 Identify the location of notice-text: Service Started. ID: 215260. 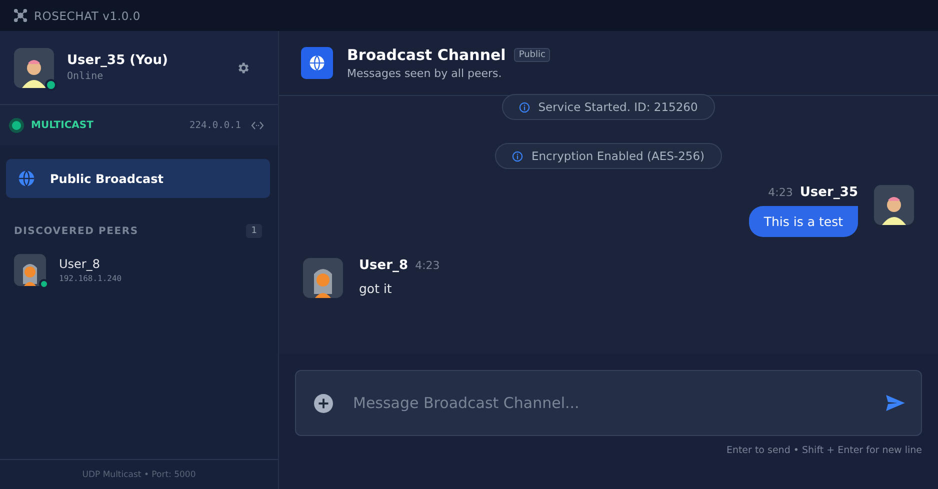
(618, 107).